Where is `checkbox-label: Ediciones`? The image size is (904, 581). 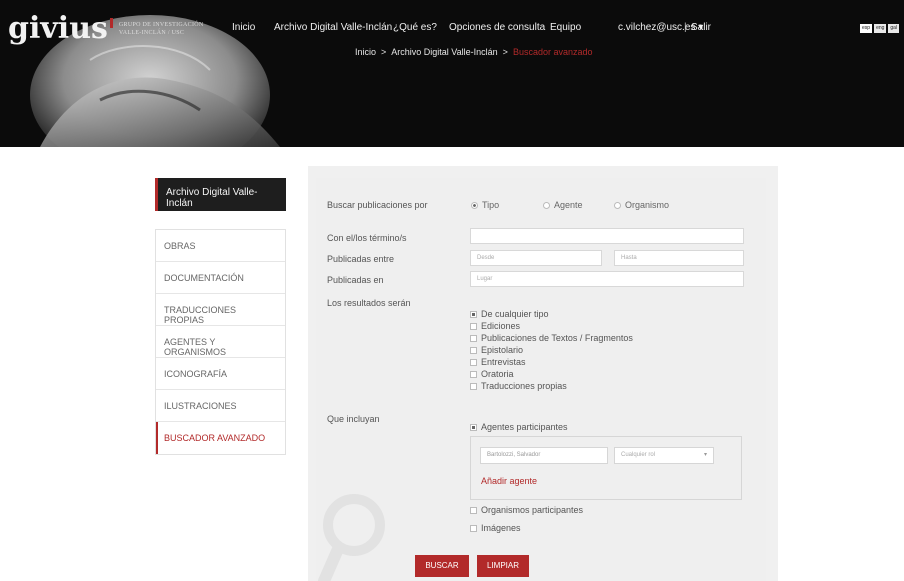
checkbox-label: Ediciones is located at coordinates (501, 326).